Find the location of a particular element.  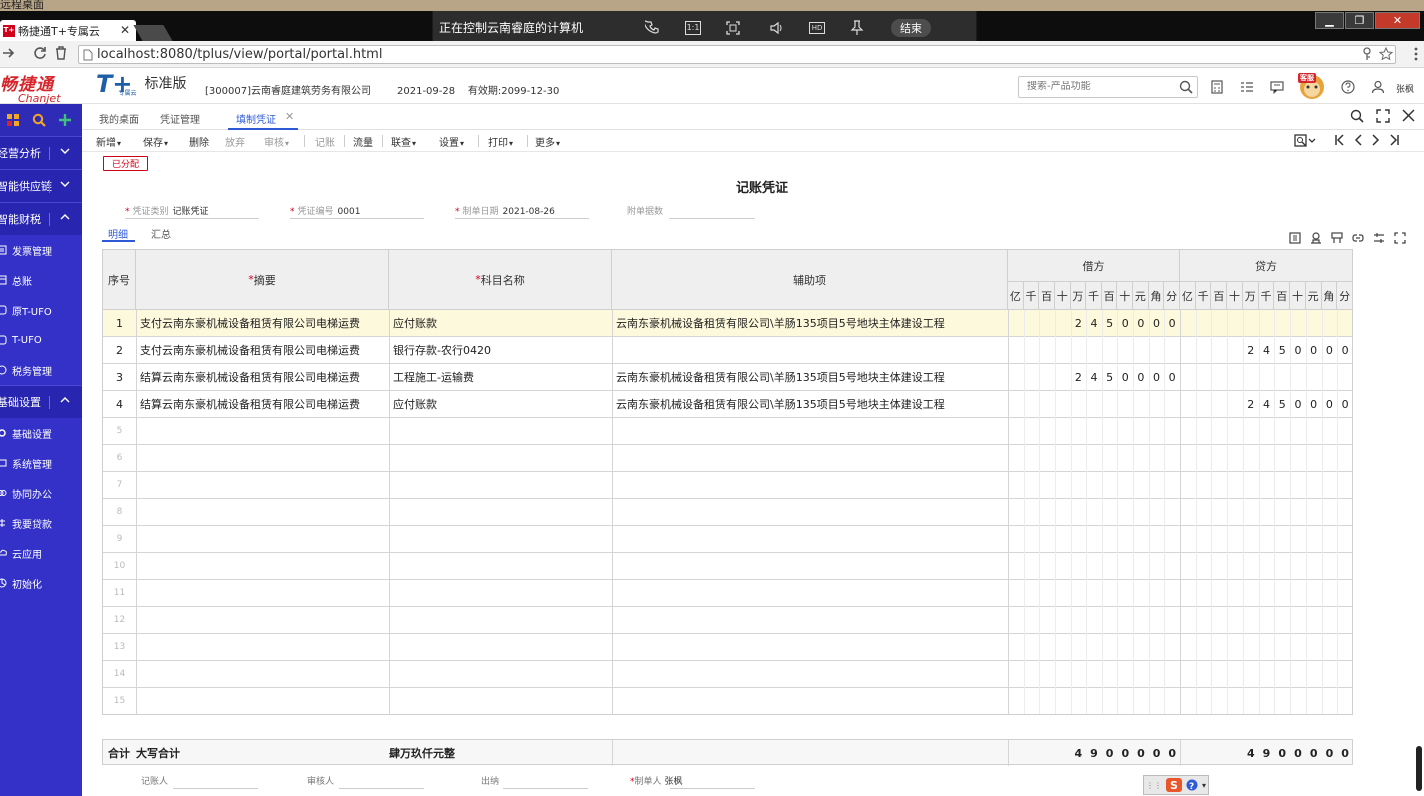

sidebar-item-loan: 我要贷款 is located at coordinates (41, 523).